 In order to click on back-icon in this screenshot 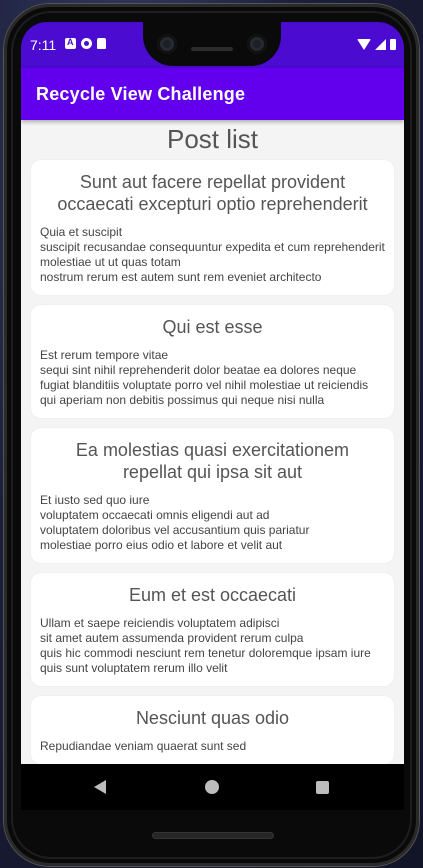, I will do `click(100, 787)`.